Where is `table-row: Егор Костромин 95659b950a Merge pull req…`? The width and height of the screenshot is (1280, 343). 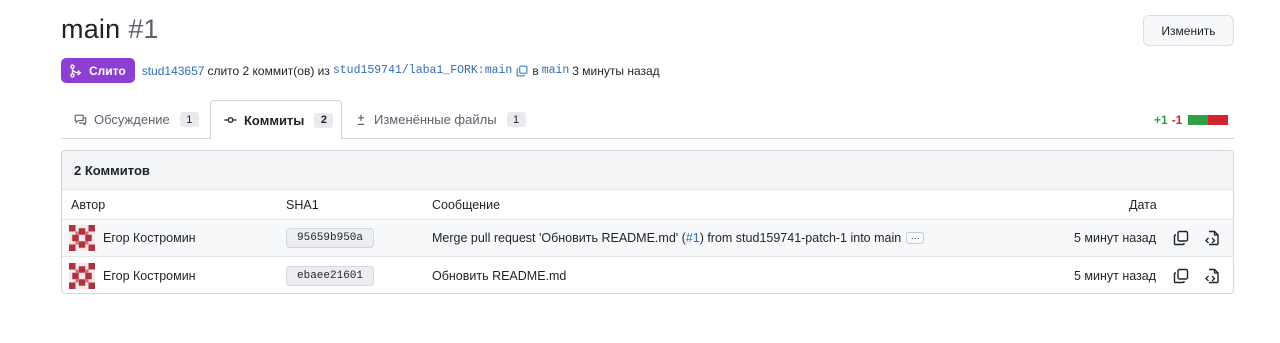
table-row: Егор Костромин 95659b950a Merge pull req… is located at coordinates (647, 238).